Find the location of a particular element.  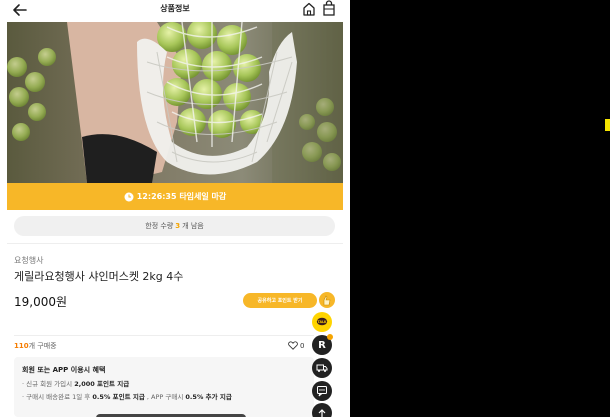

message-icon is located at coordinates (322, 391).